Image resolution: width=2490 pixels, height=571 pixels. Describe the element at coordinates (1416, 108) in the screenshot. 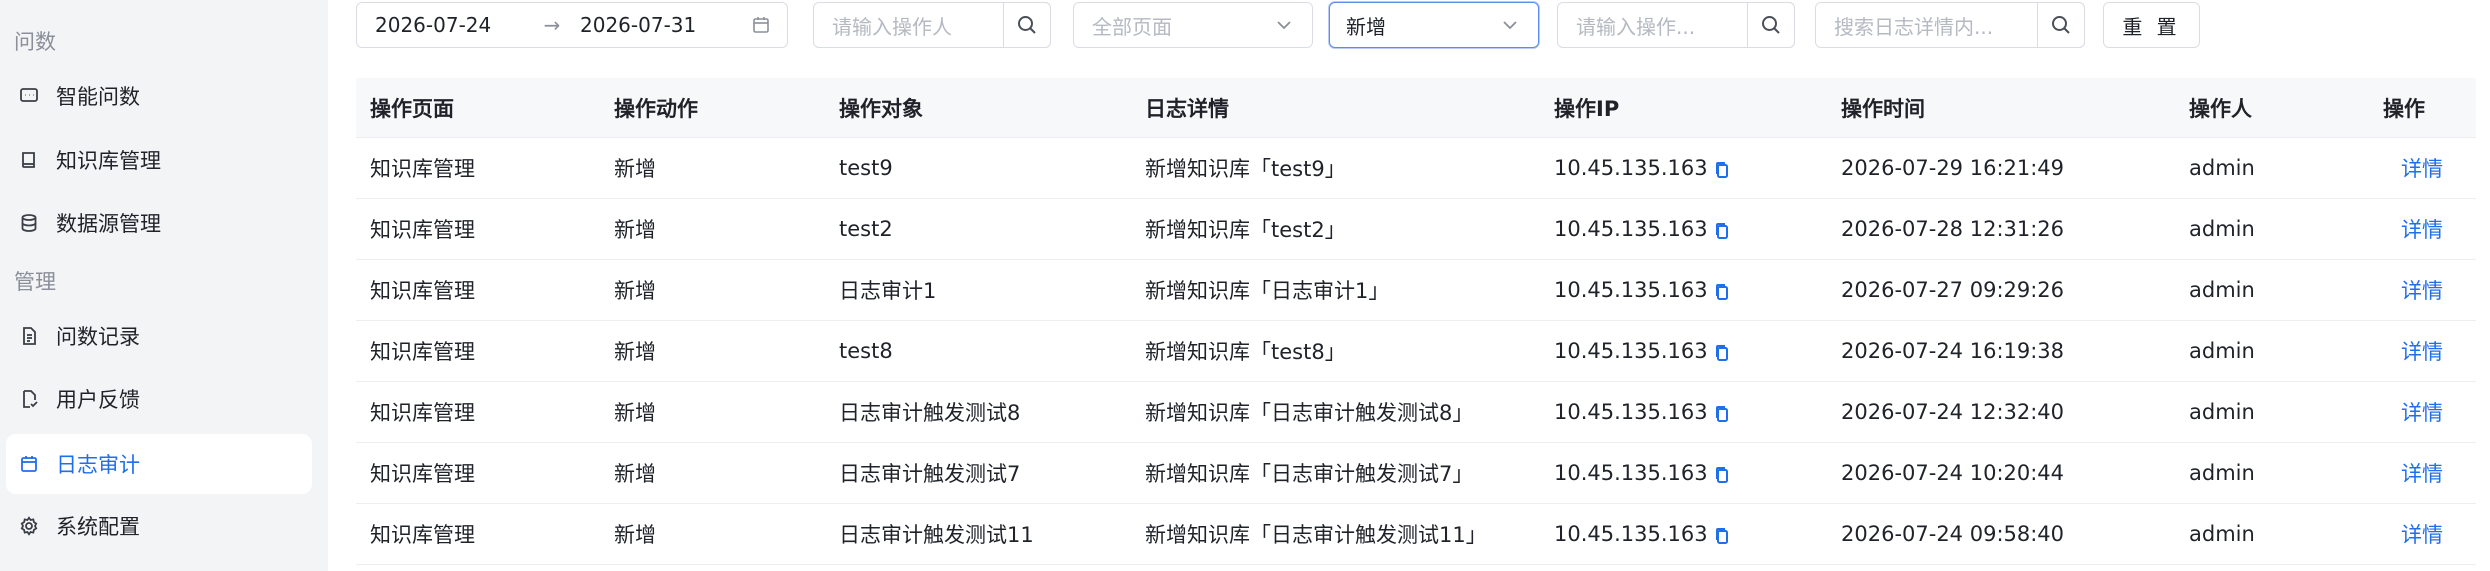

I see `table-header: 操作页面 操作动作 操作对象 日志详情 操作IP 操作时间 操作人 操作` at that location.